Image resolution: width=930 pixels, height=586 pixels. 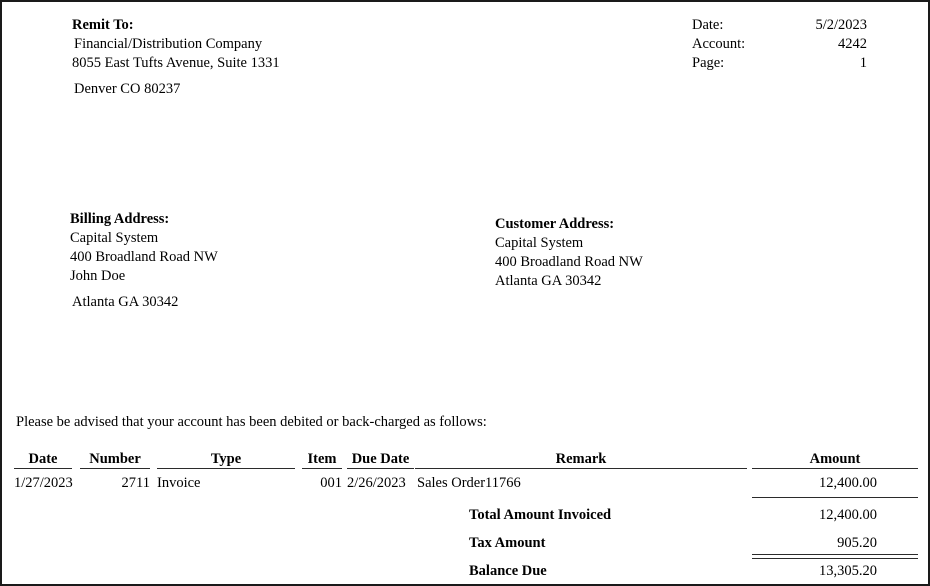 What do you see at coordinates (469, 483) in the screenshot?
I see `table-cell-remark: Sales Order11766` at bounding box center [469, 483].